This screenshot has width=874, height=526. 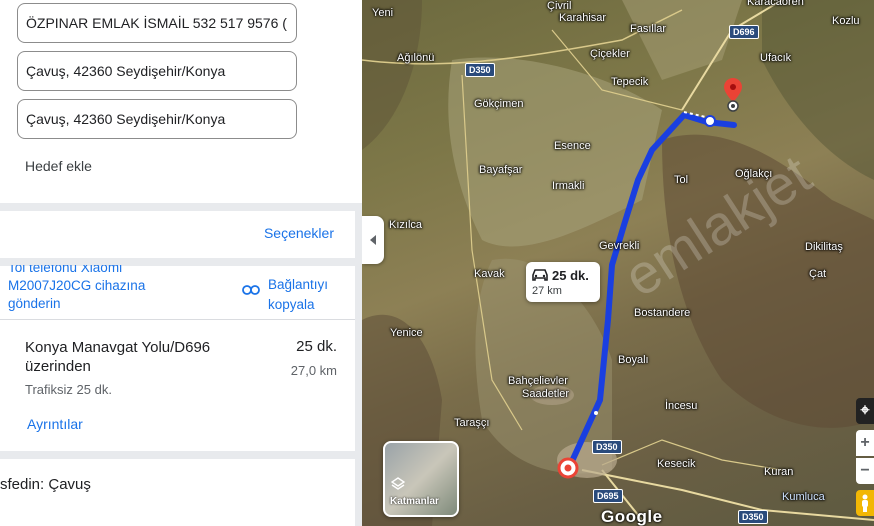 What do you see at coordinates (157, 23) in the screenshot?
I see `origin-field: ÖZPINAR EMLAK İSMAİL 532 517 9576 (` at bounding box center [157, 23].